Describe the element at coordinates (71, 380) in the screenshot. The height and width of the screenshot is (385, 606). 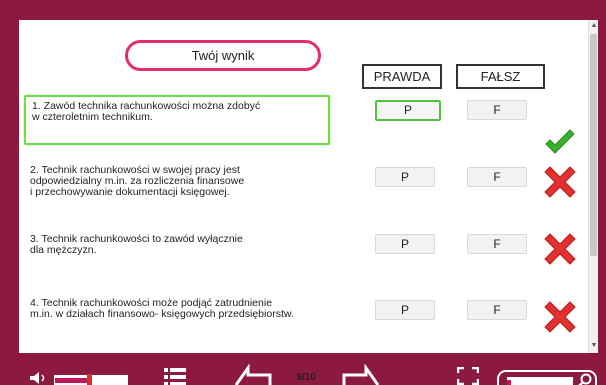
I see `volume-level-fill` at that location.